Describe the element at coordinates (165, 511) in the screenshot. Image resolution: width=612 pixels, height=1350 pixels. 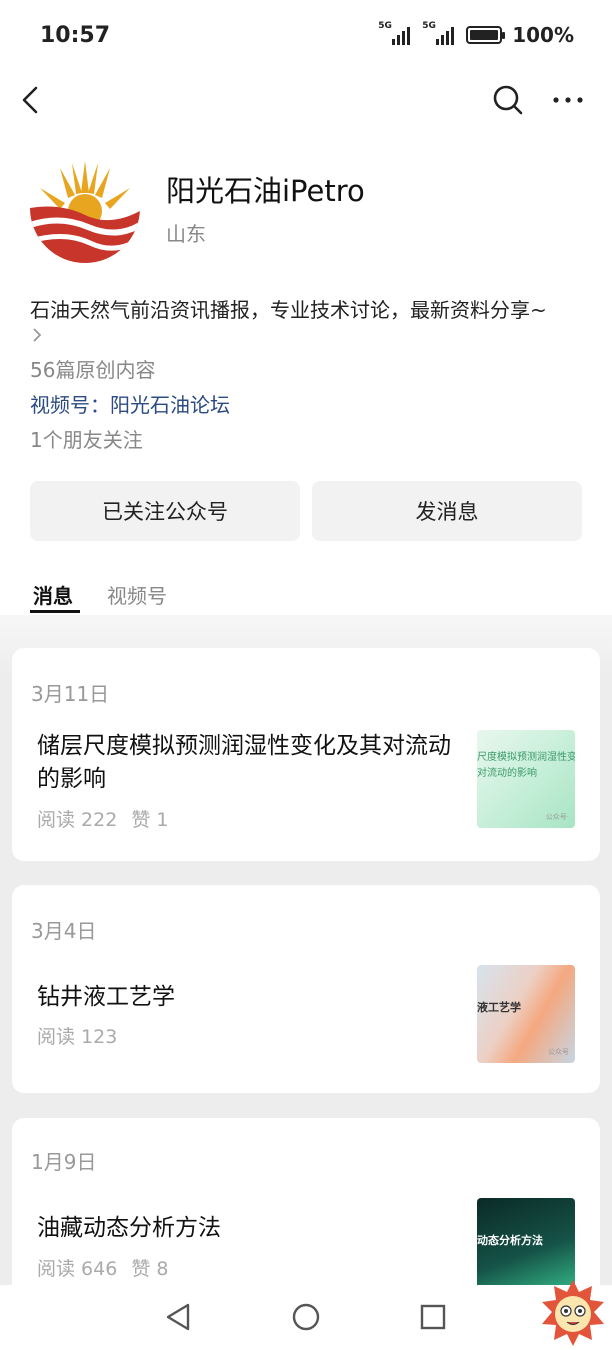
I see `followed-button: 已关注公众号` at that location.